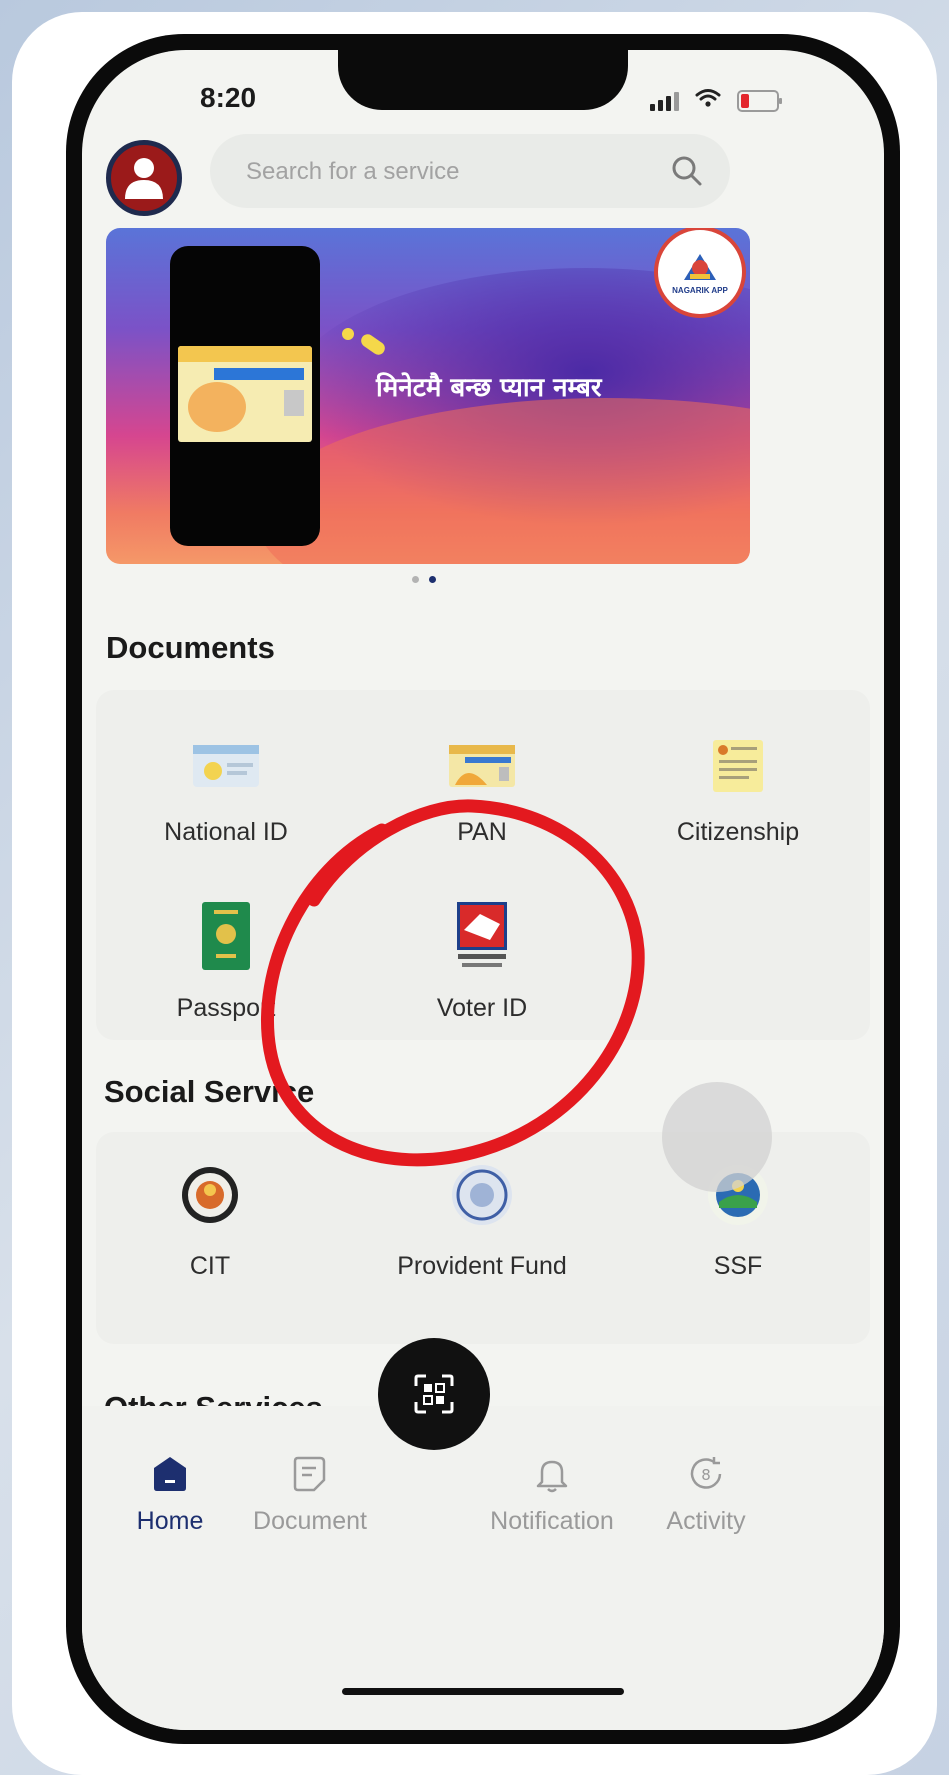 Image resolution: width=949 pixels, height=1775 pixels. I want to click on banner-headline: मिनेटमै बन्छ प्यान नम्बर, so click(489, 388).